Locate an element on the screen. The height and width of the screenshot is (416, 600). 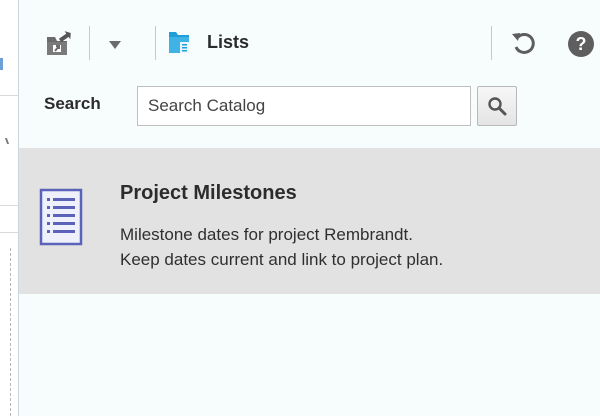
edge-marker is located at coordinates (10, 141).